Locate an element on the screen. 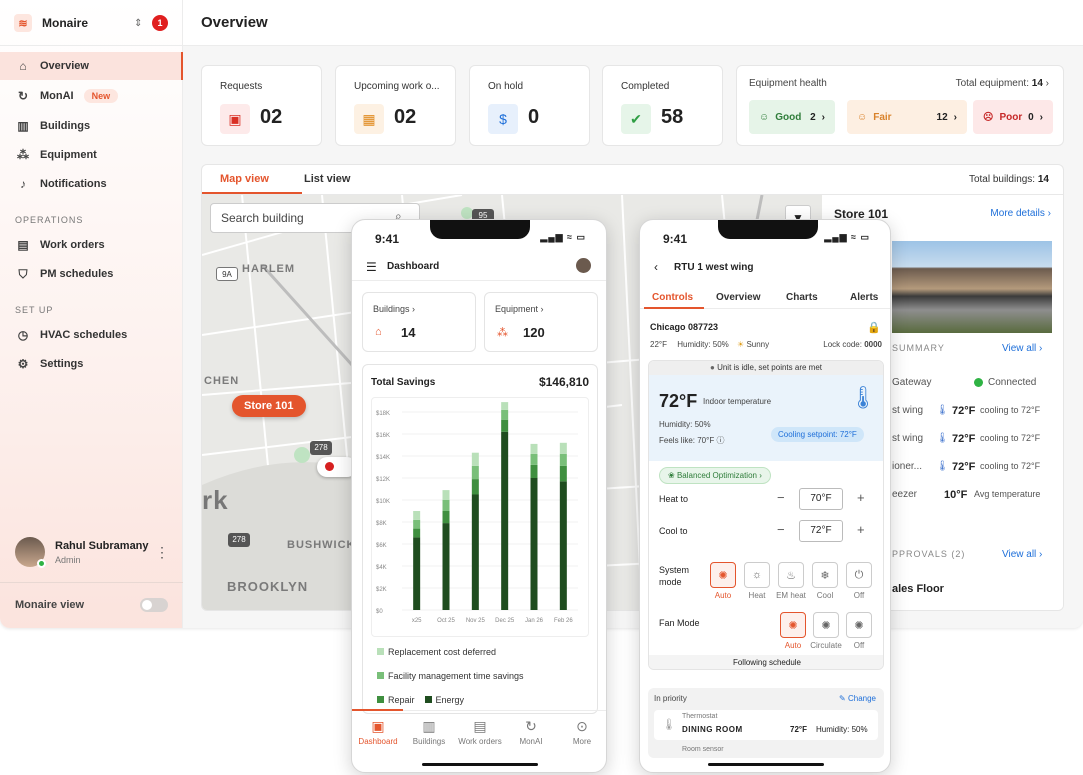 The width and height of the screenshot is (1083, 775). nav-buildings: ▥ Buildings is located at coordinates (91, 126).